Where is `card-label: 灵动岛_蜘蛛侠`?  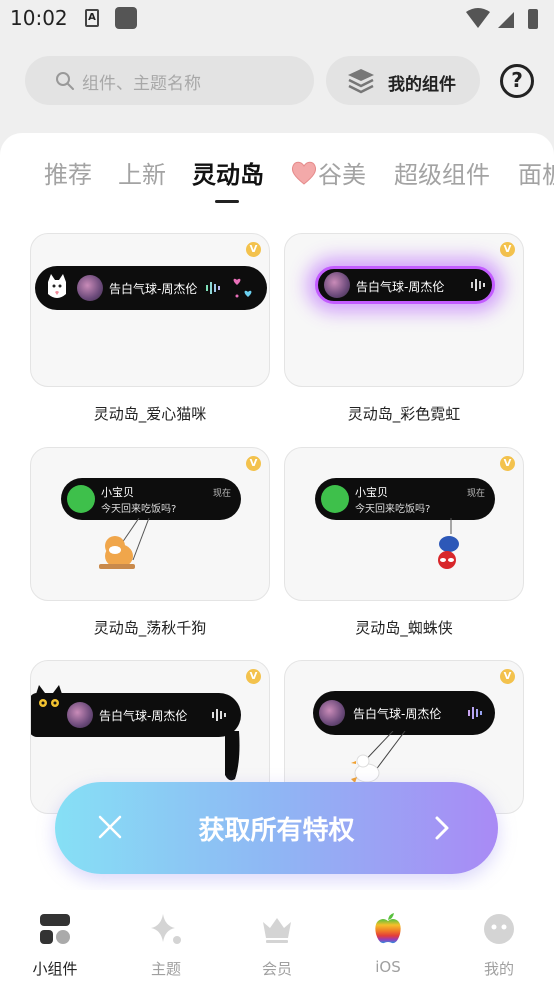
card-label: 灵动岛_蜘蛛侠 is located at coordinates (404, 628).